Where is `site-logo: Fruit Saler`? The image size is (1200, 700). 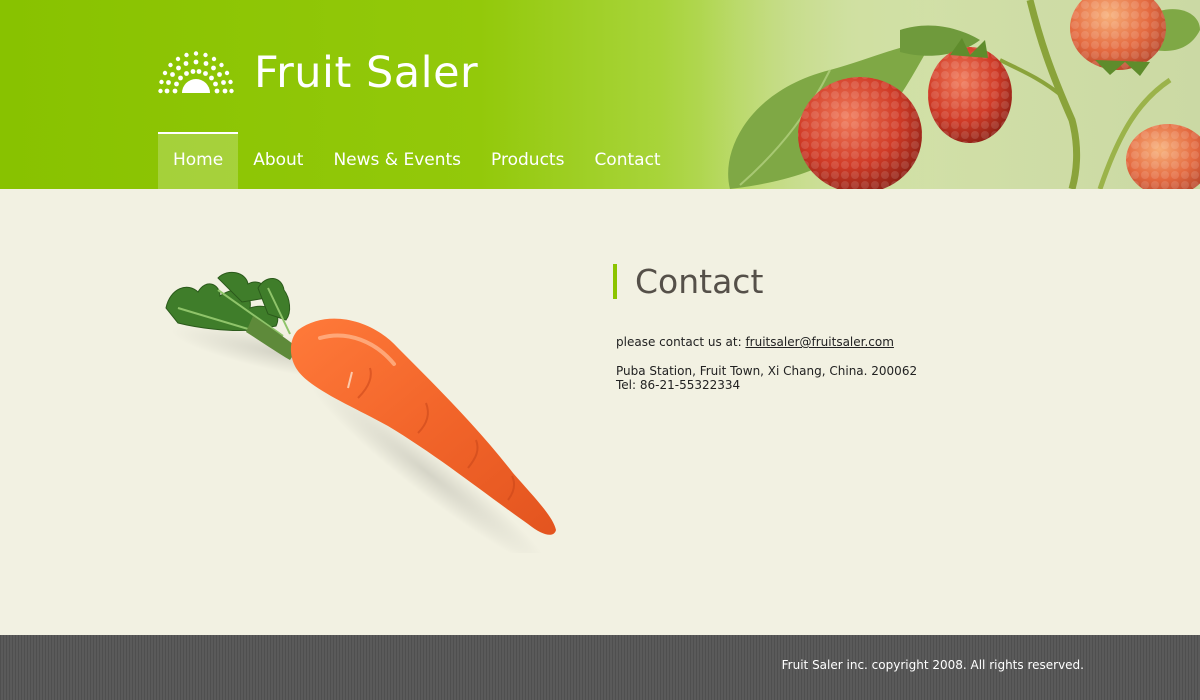 site-logo: Fruit Saler is located at coordinates (318, 73).